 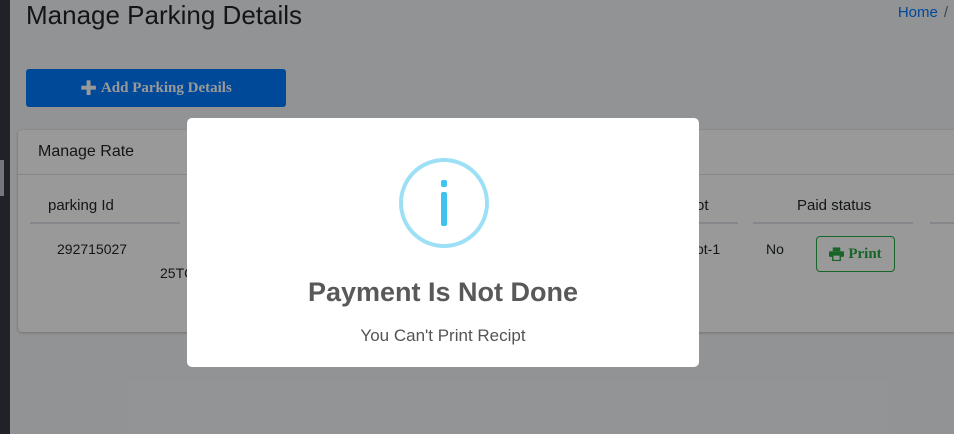 I want to click on info-icon-dot, so click(x=444, y=183).